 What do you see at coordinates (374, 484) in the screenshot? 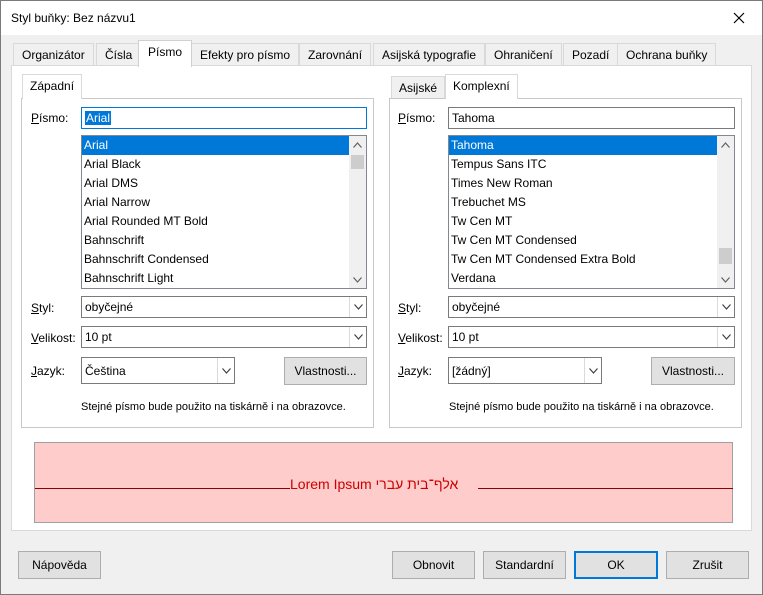
I see `preview-text: Lorem Ipsum אלף־בית עברי` at bounding box center [374, 484].